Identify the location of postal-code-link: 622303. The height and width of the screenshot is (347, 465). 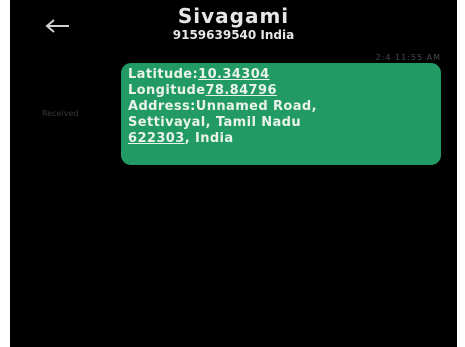
(156, 138).